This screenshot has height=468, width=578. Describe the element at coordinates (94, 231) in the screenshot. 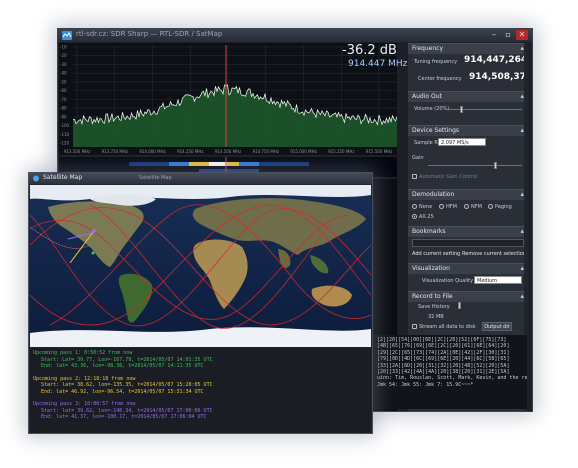

I see `satellite-marker` at that location.